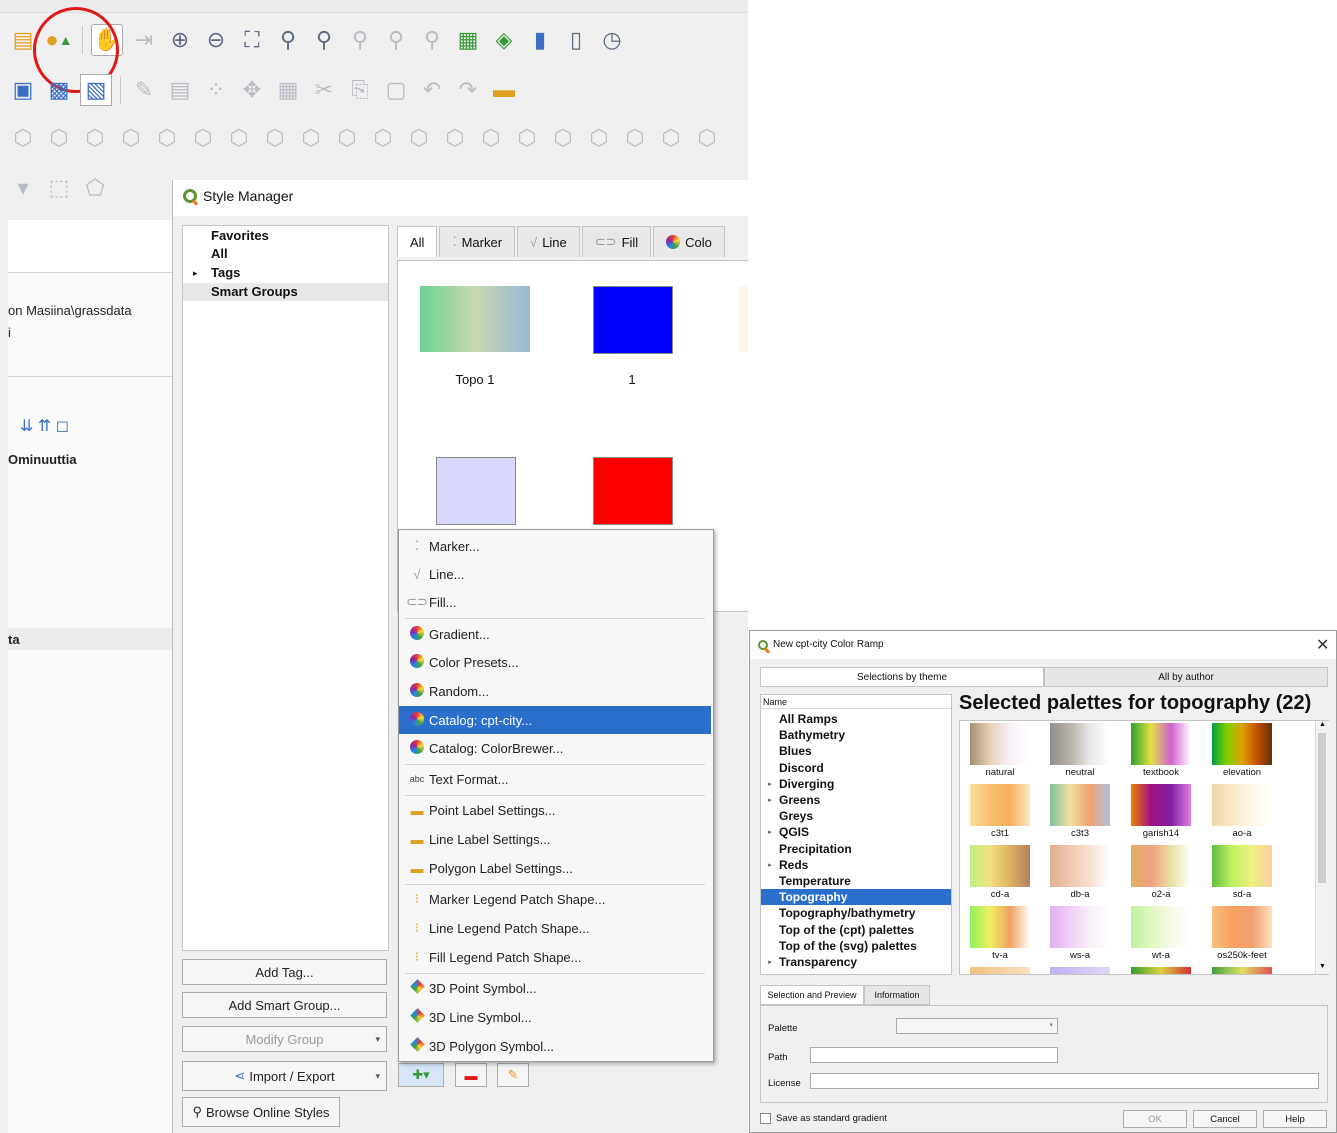  Describe the element at coordinates (180, 40) in the screenshot. I see `zoom-in-icon: ⊕` at that location.